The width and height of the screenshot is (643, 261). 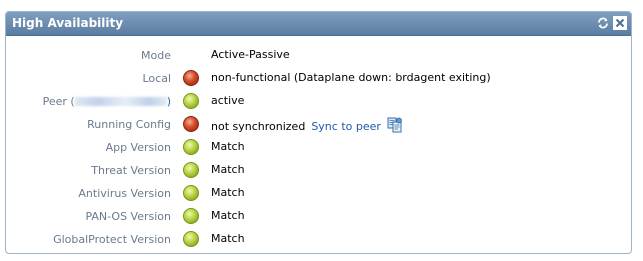 What do you see at coordinates (318, 56) in the screenshot?
I see `row-mode: Mode Active-Passive` at bounding box center [318, 56].